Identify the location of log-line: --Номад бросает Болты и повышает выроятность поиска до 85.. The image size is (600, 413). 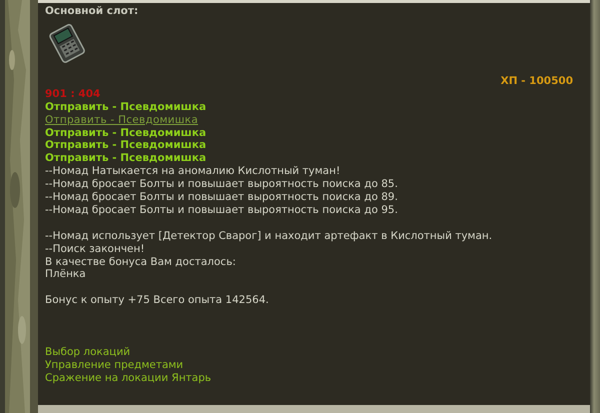
(221, 185).